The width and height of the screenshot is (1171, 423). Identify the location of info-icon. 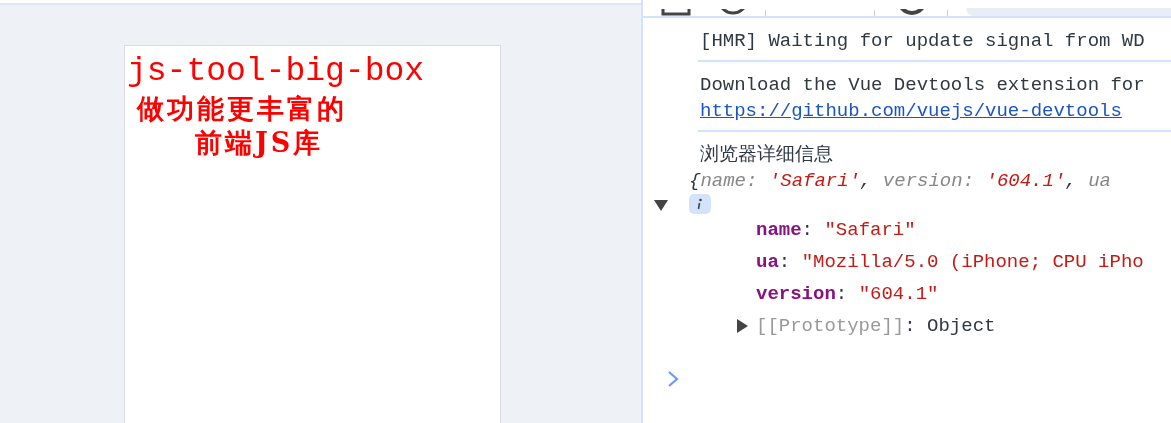
(700, 204).